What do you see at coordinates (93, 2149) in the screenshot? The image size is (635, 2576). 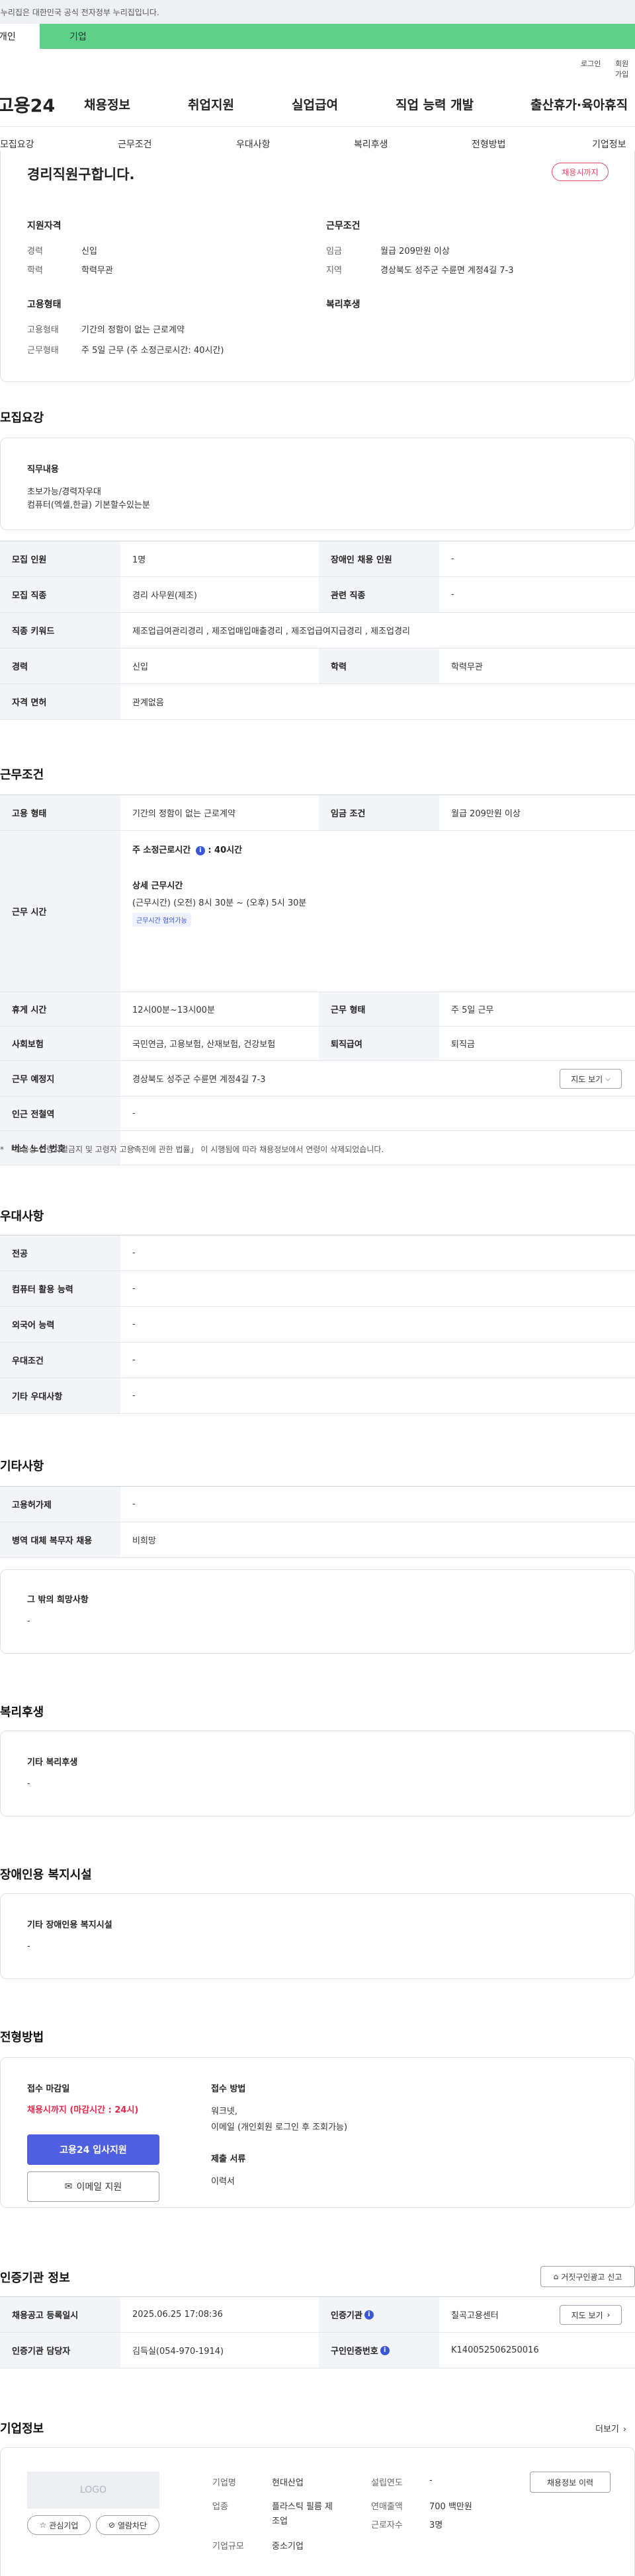 I see `apply-button: 고용24 입사지원` at bounding box center [93, 2149].